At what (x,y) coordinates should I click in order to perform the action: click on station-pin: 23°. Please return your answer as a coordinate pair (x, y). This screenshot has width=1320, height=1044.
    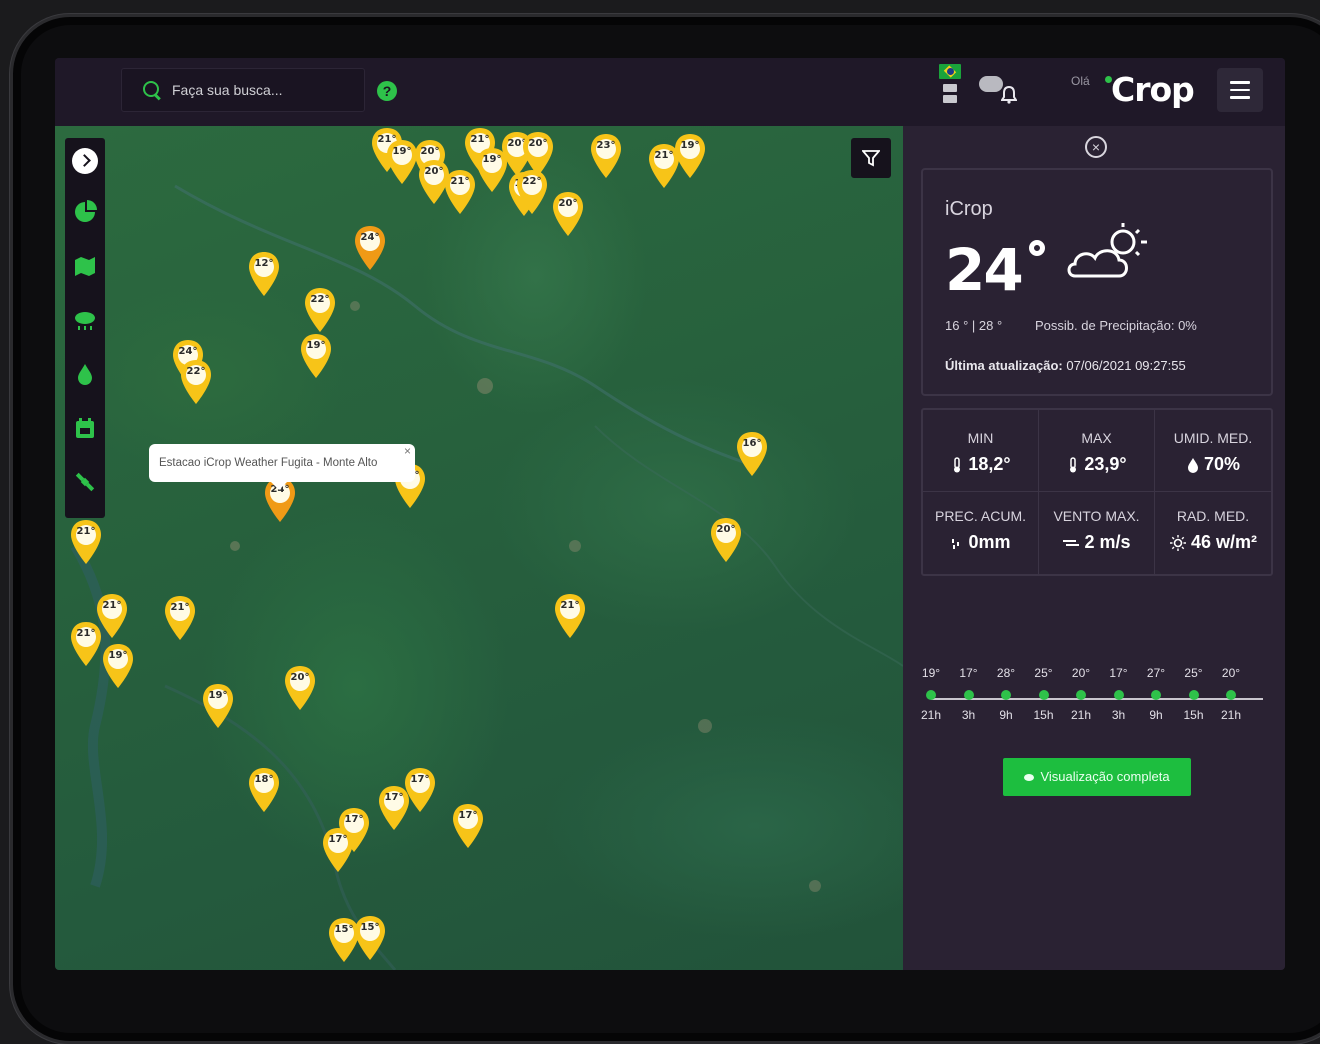
    Looking at the image, I should click on (606, 156).